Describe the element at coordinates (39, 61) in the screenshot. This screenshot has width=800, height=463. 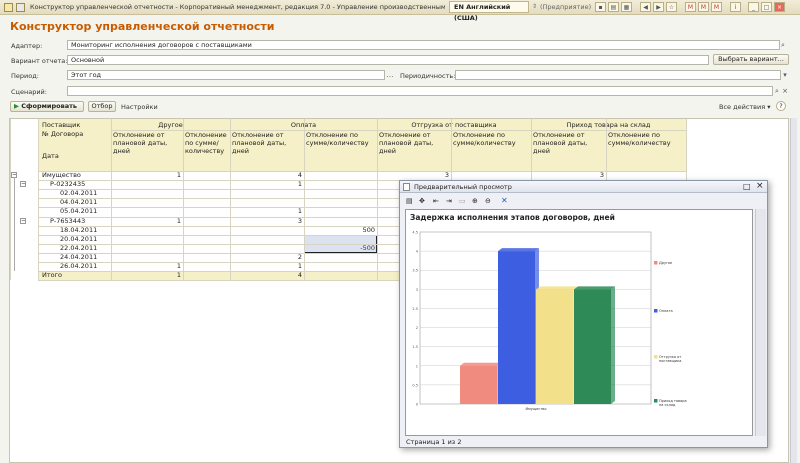
I see `variant-label: Вариант отчета:` at that location.